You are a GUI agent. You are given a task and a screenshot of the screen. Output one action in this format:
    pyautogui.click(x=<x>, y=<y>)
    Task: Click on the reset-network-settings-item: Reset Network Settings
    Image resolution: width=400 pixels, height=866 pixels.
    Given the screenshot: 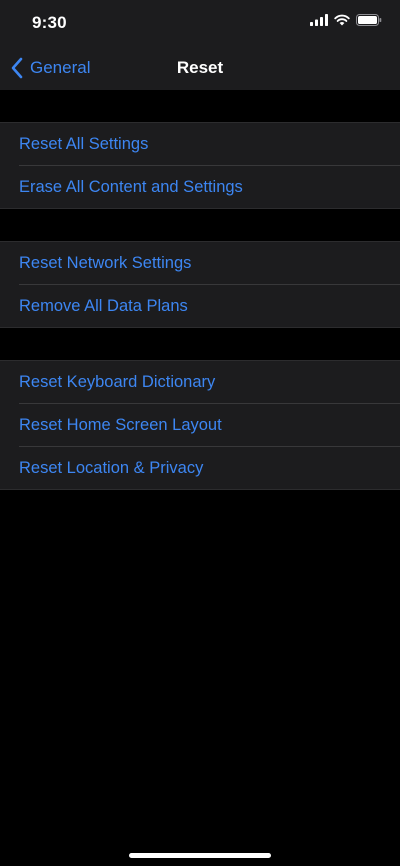 What is the action you would take?
    pyautogui.click(x=200, y=263)
    